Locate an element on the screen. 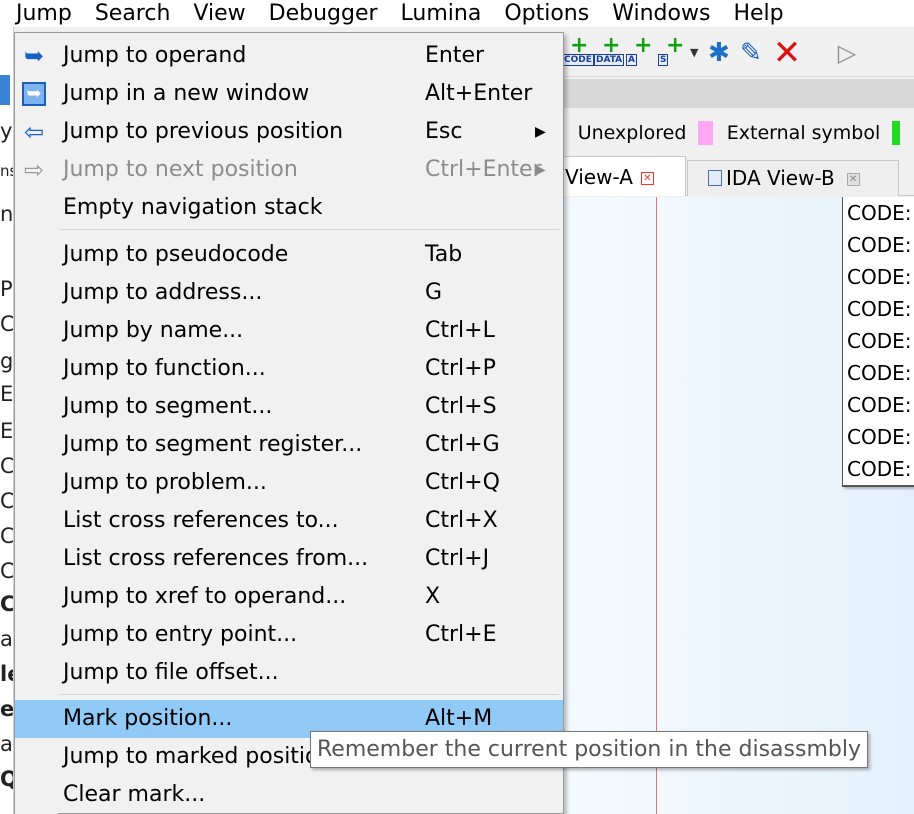 Image resolution: width=914 pixels, height=814 pixels. snowflake-icon: ✱ is located at coordinates (721, 53).